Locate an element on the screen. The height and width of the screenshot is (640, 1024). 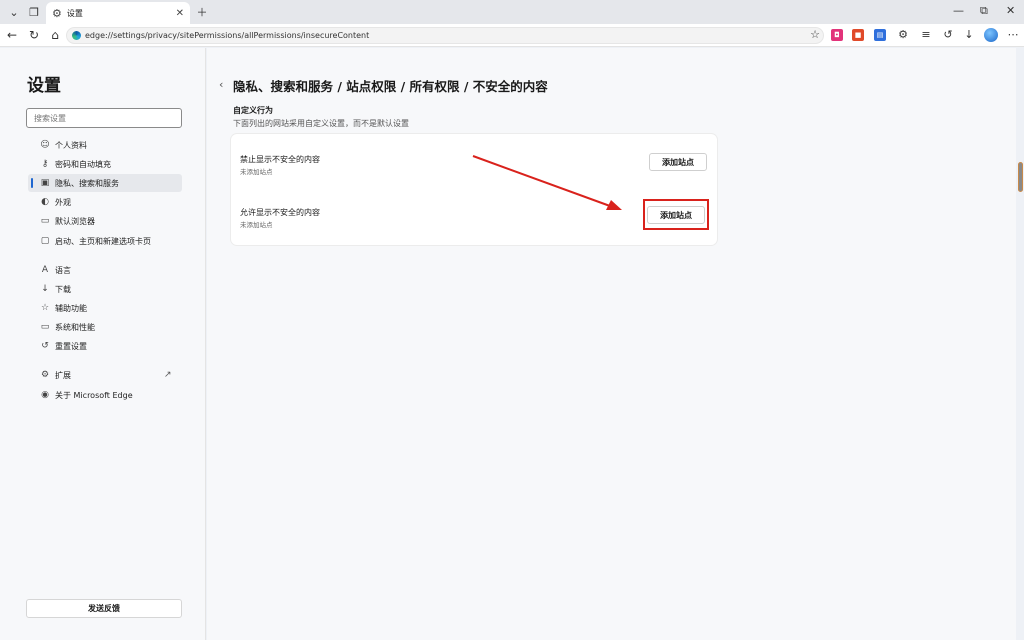
section-subtitle: 下面列出的网站采用自定义设置，而不是默认设置 is located at coordinates (321, 123).